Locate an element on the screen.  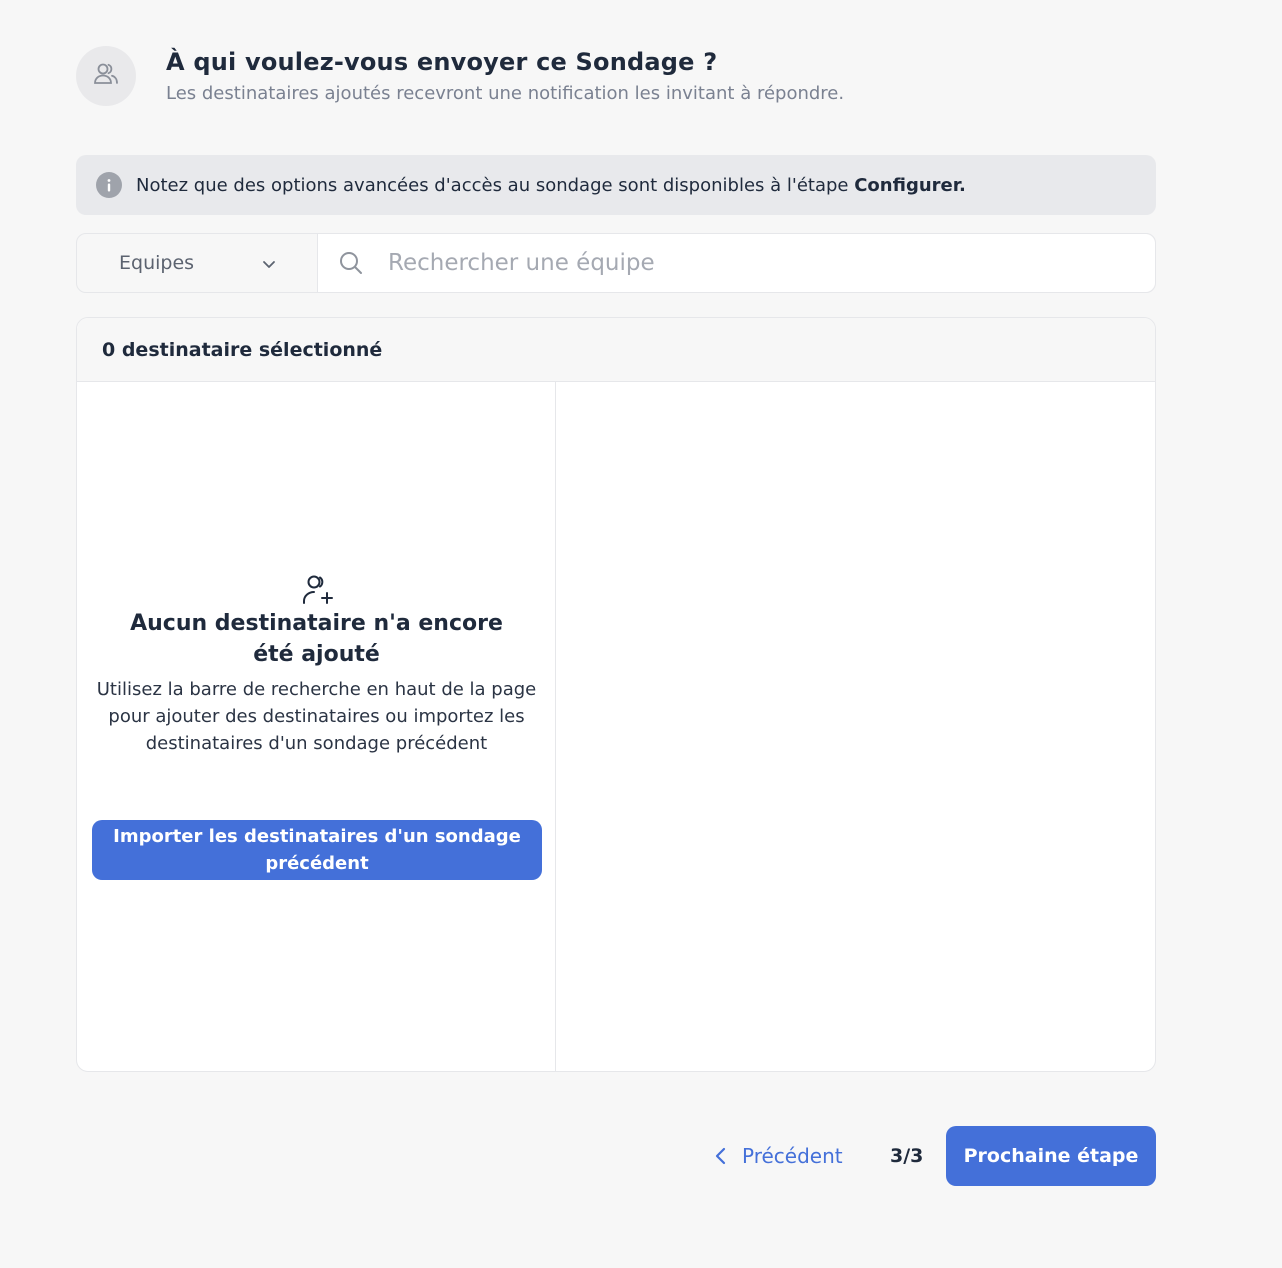
previous-button: Précédent is located at coordinates (778, 1156).